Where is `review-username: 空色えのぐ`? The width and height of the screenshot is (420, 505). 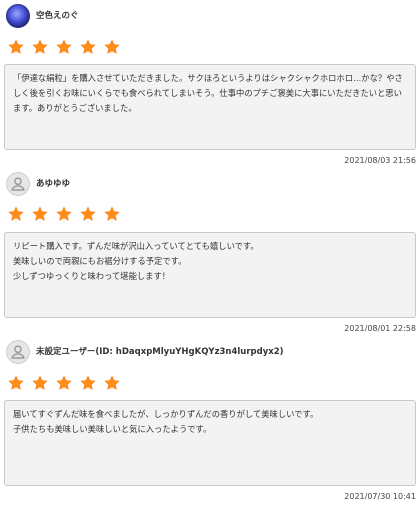 review-username: 空色えのぐ is located at coordinates (57, 16).